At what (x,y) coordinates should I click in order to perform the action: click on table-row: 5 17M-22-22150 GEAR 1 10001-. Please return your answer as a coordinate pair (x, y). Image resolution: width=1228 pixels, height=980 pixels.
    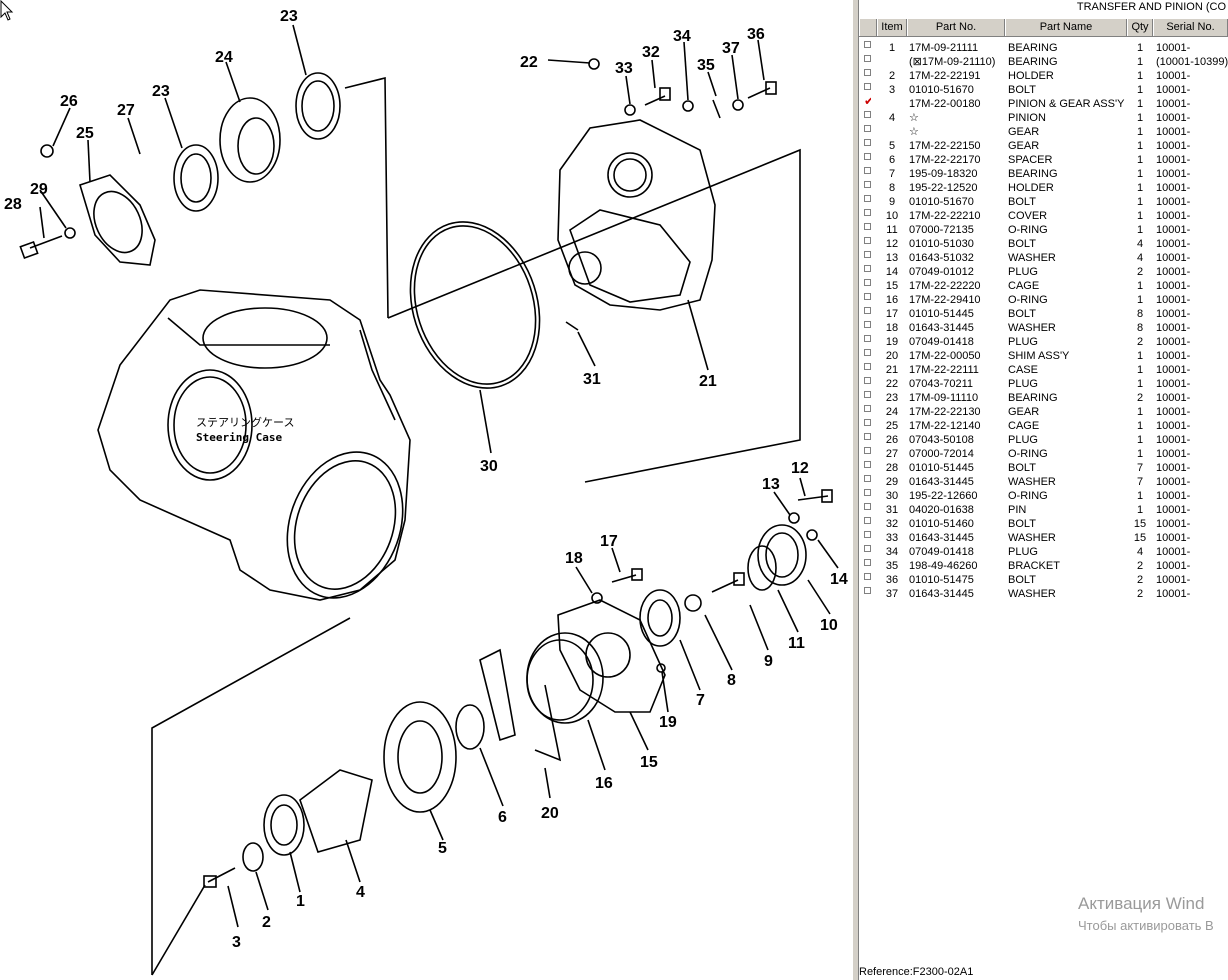
    Looking at the image, I should click on (1043, 146).